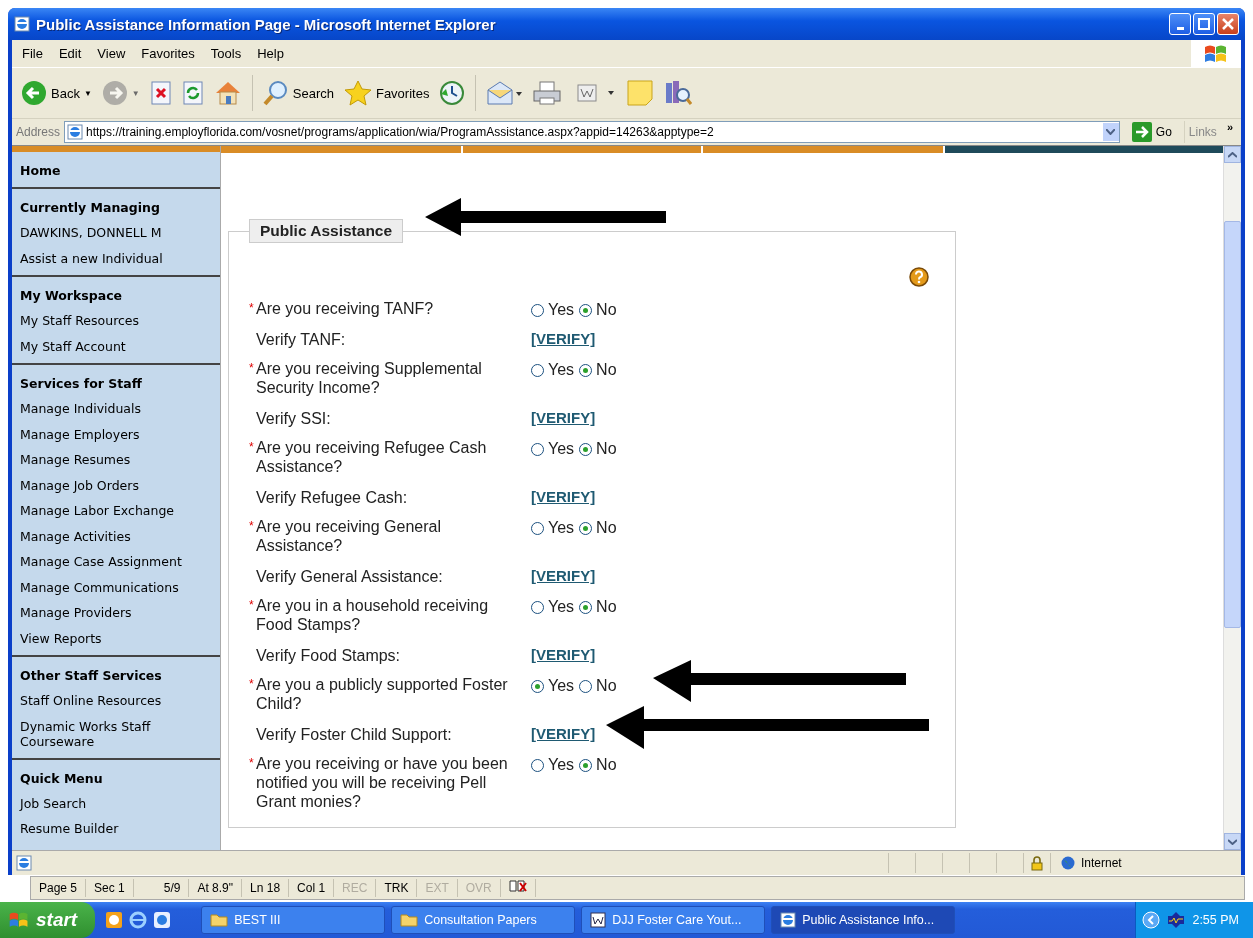  What do you see at coordinates (116, 485) in the screenshot?
I see `sidebar-item: Manage Job Orders` at bounding box center [116, 485].